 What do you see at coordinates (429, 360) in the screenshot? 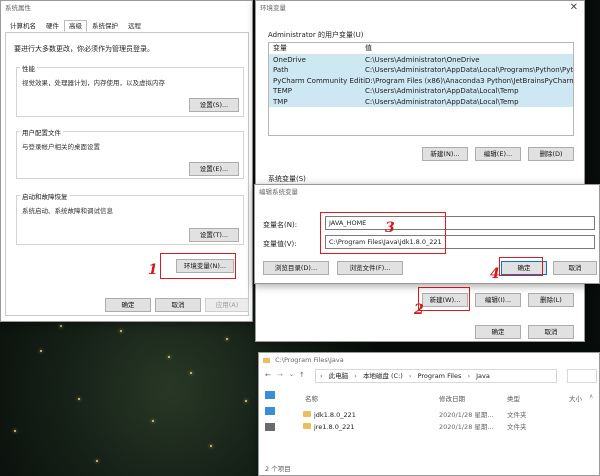
I see `explorer-titlebar: C:\Program Files\Java` at bounding box center [429, 360].